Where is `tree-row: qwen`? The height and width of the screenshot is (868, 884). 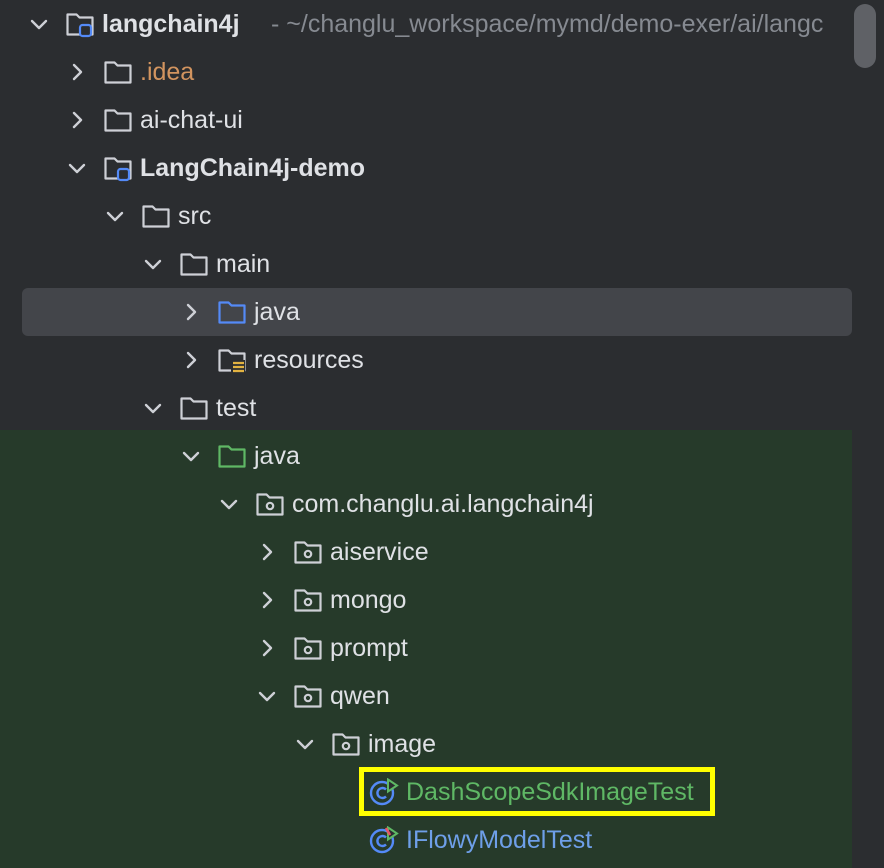
tree-row: qwen is located at coordinates (426, 696).